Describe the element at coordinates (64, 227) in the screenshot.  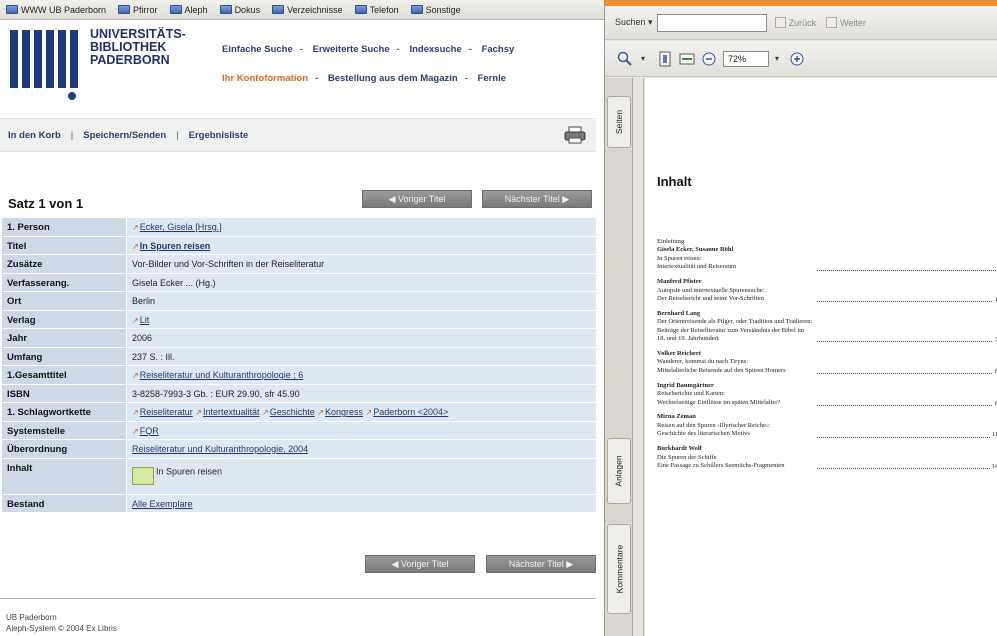
I see `field-label: 1. Person` at that location.